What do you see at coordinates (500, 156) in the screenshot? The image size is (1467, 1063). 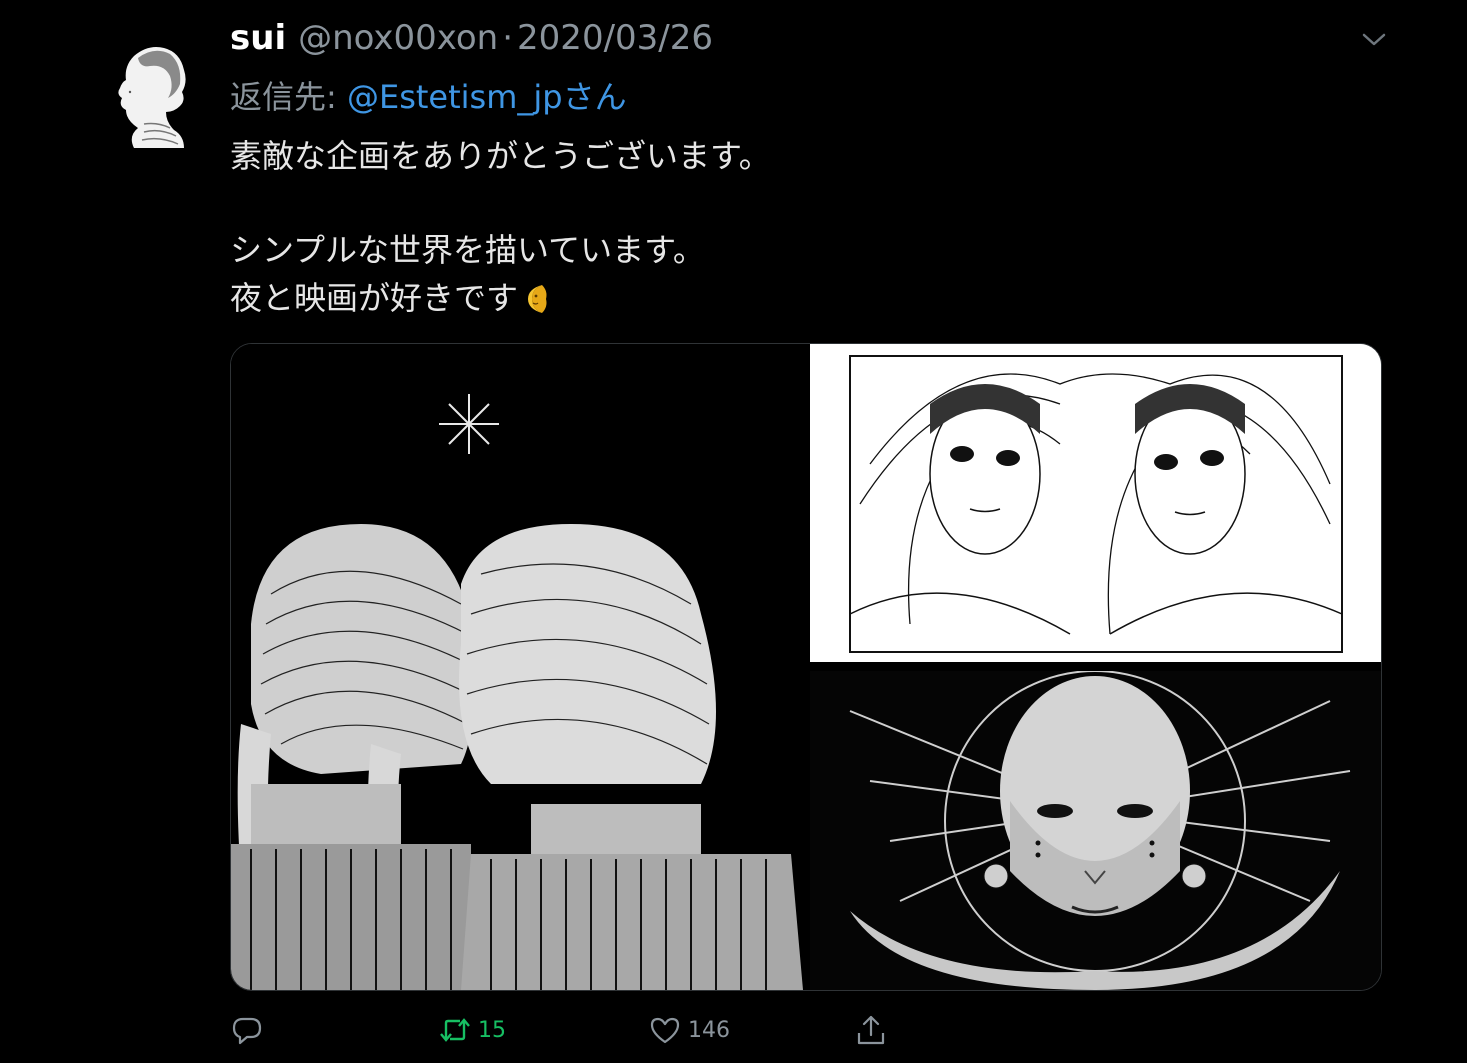 I see `tweet-text-line: 素敵な企画をありがとうございます。` at bounding box center [500, 156].